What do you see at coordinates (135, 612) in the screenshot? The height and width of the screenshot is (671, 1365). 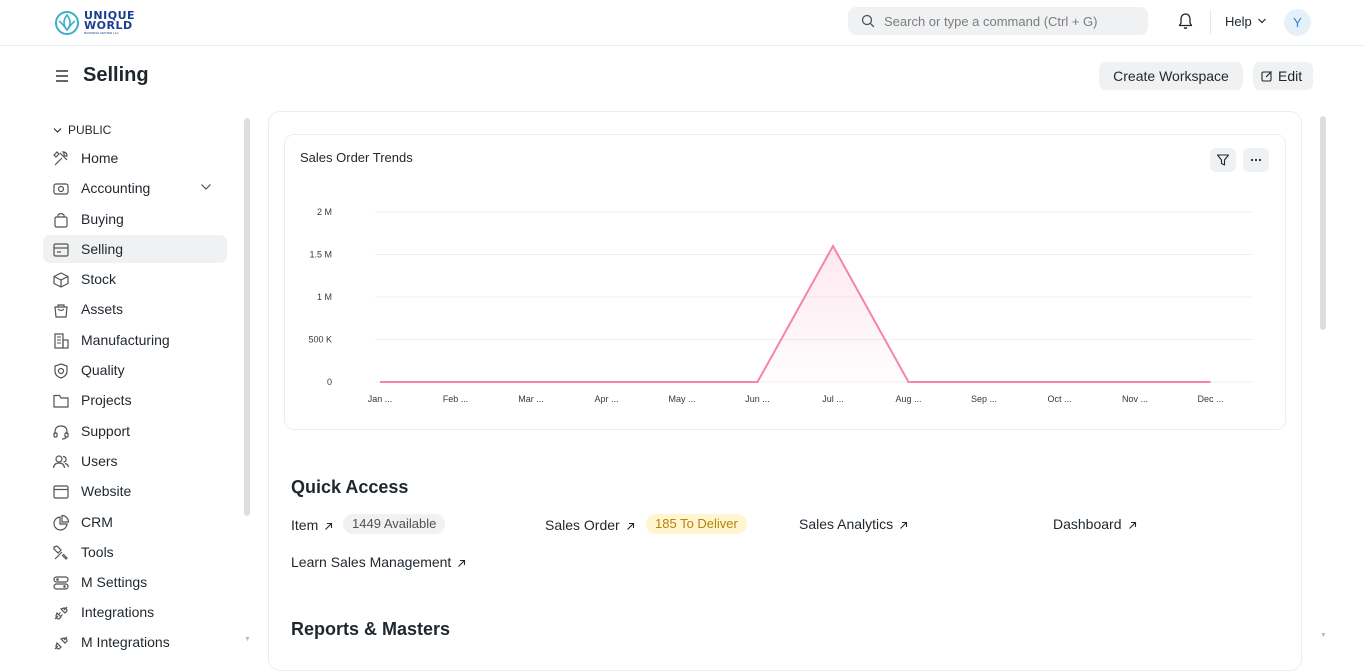 I see `sidebar-item-integrations: Integrations` at bounding box center [135, 612].